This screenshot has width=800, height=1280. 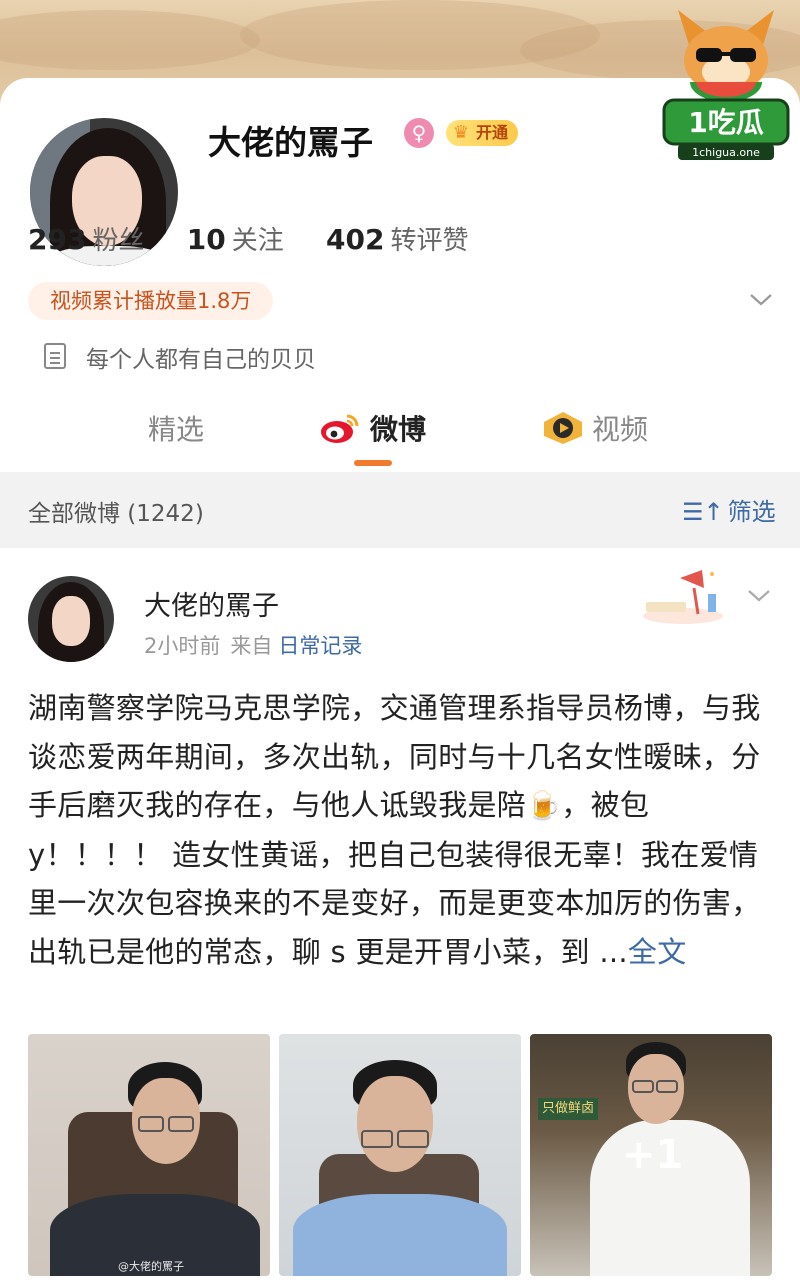 I want to click on active-tab-indicator, so click(x=373, y=463).